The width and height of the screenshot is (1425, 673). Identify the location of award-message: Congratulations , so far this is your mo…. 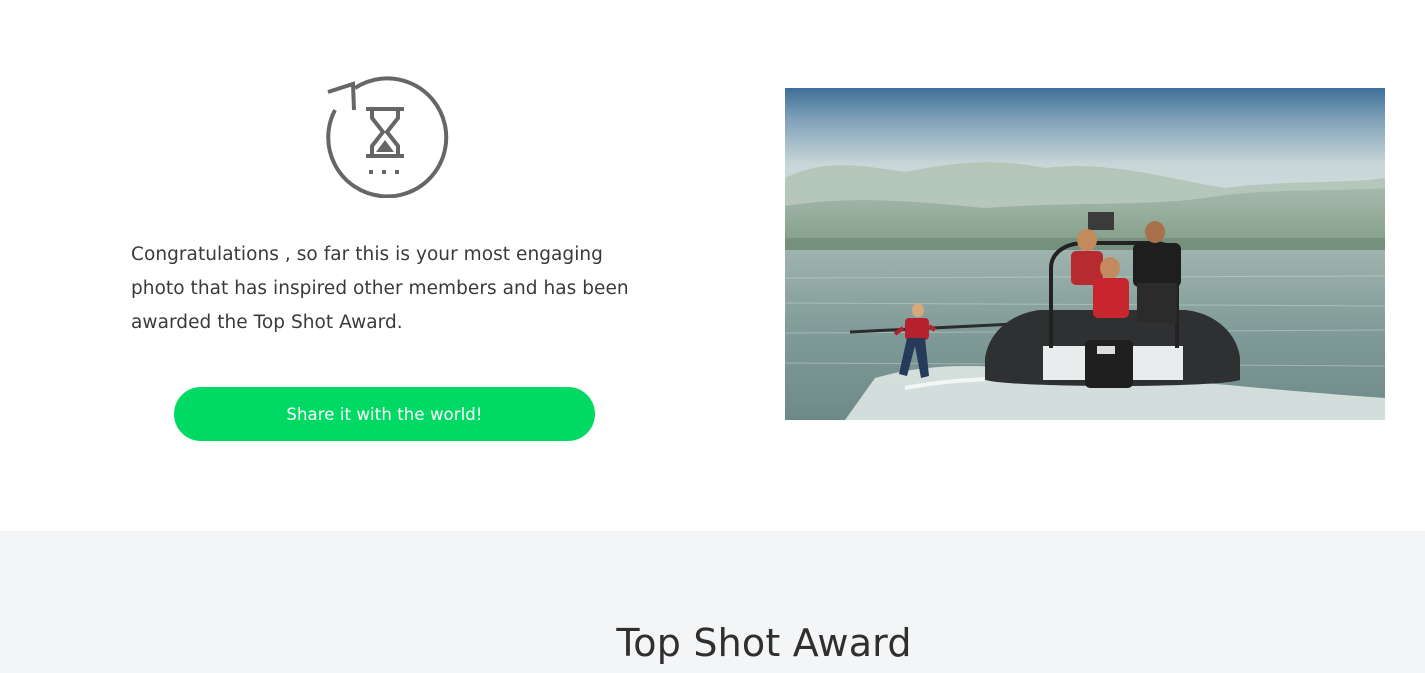
(380, 288).